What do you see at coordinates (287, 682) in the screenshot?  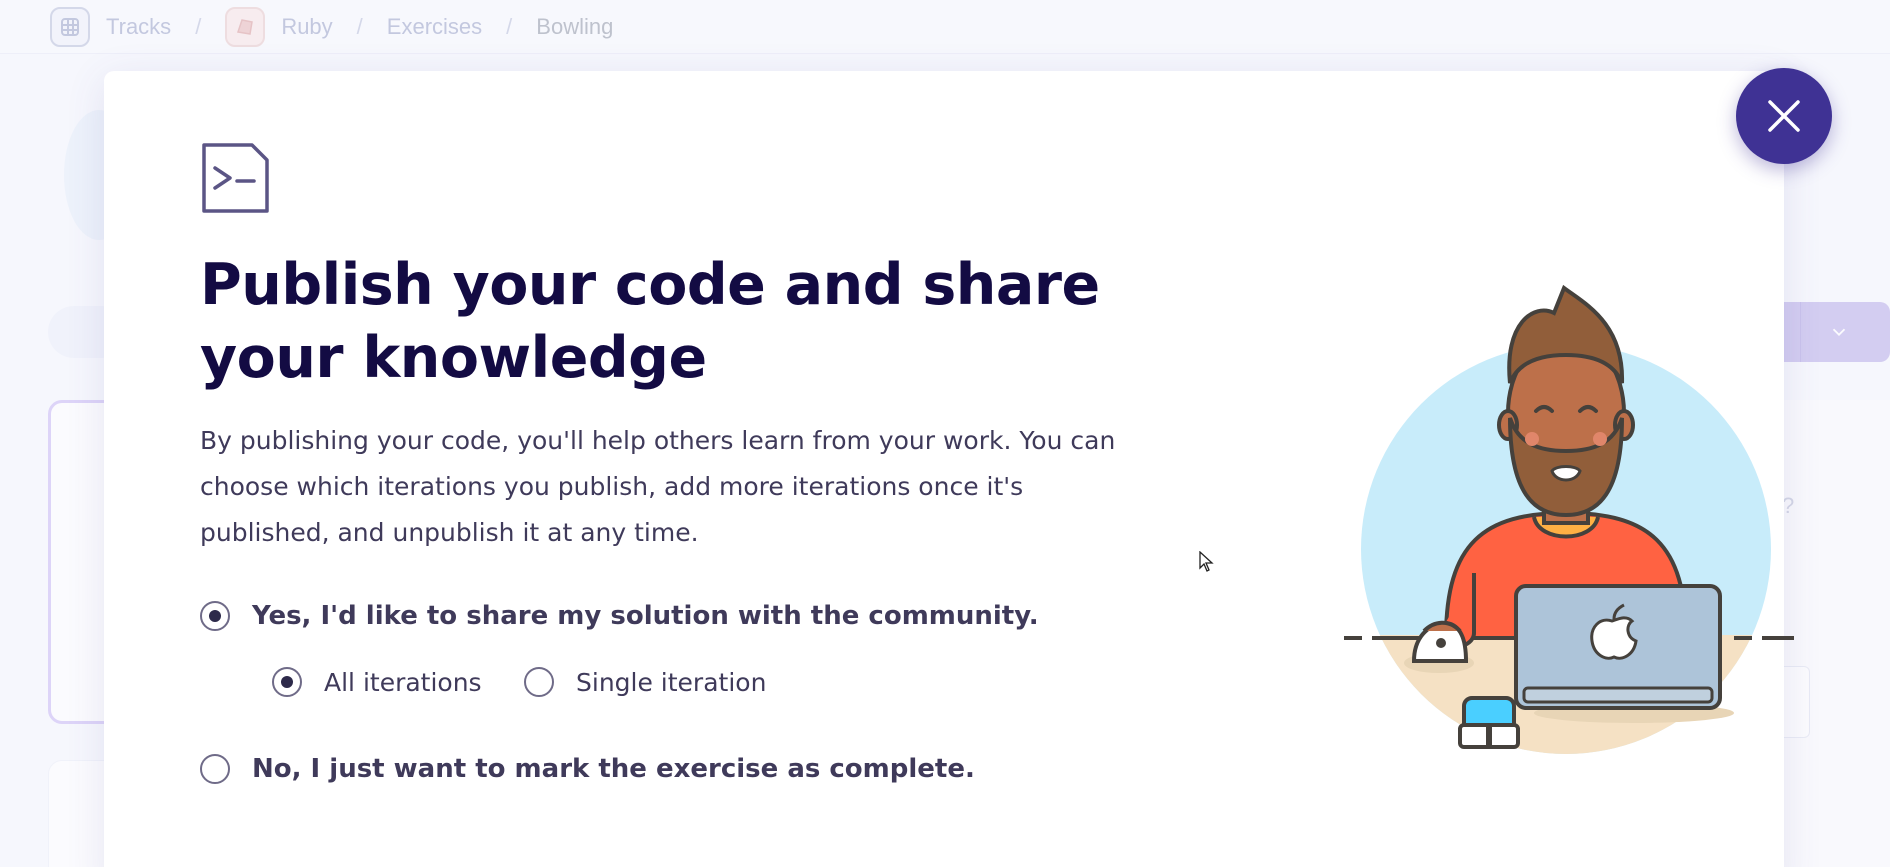 I see `all-iterations-radio` at bounding box center [287, 682].